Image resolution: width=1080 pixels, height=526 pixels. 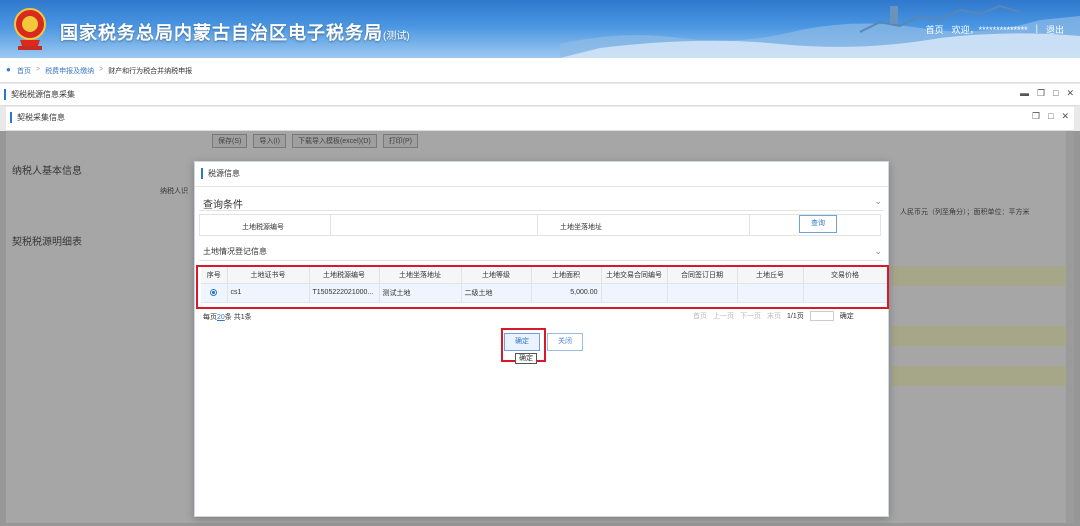 I want to click on close-button: 关闭, so click(x=565, y=342).